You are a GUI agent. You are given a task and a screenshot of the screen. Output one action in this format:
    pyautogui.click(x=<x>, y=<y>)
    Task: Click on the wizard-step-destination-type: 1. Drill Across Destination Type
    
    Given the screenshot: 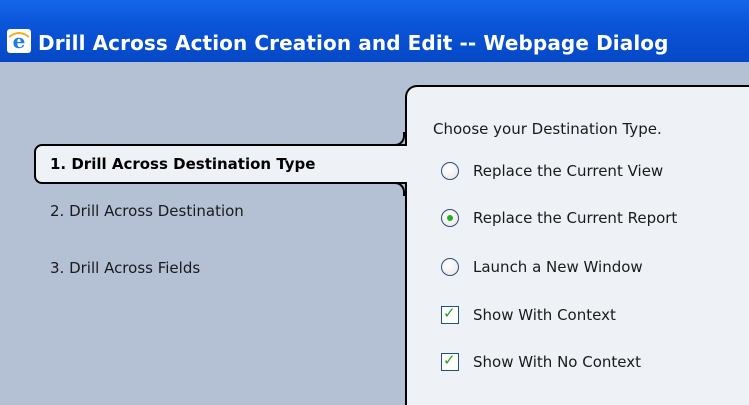 What is the action you would take?
    pyautogui.click(x=182, y=164)
    